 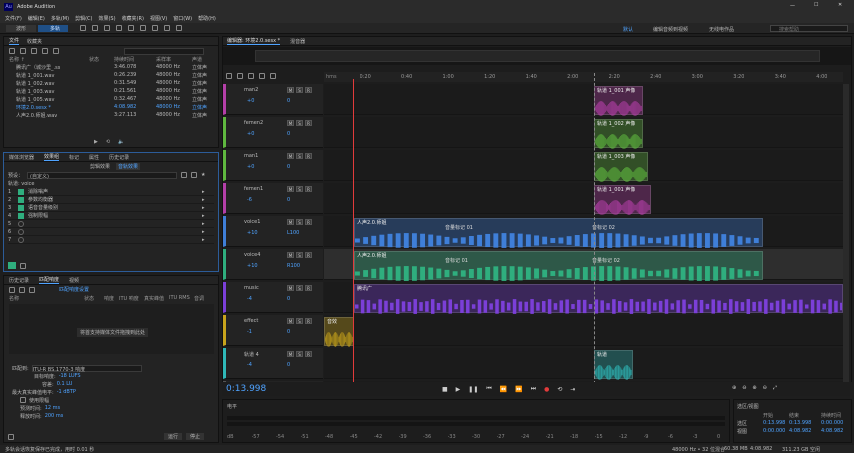 I want to click on audio-clip: 轨道 1_003 声像, so click(x=621, y=167).